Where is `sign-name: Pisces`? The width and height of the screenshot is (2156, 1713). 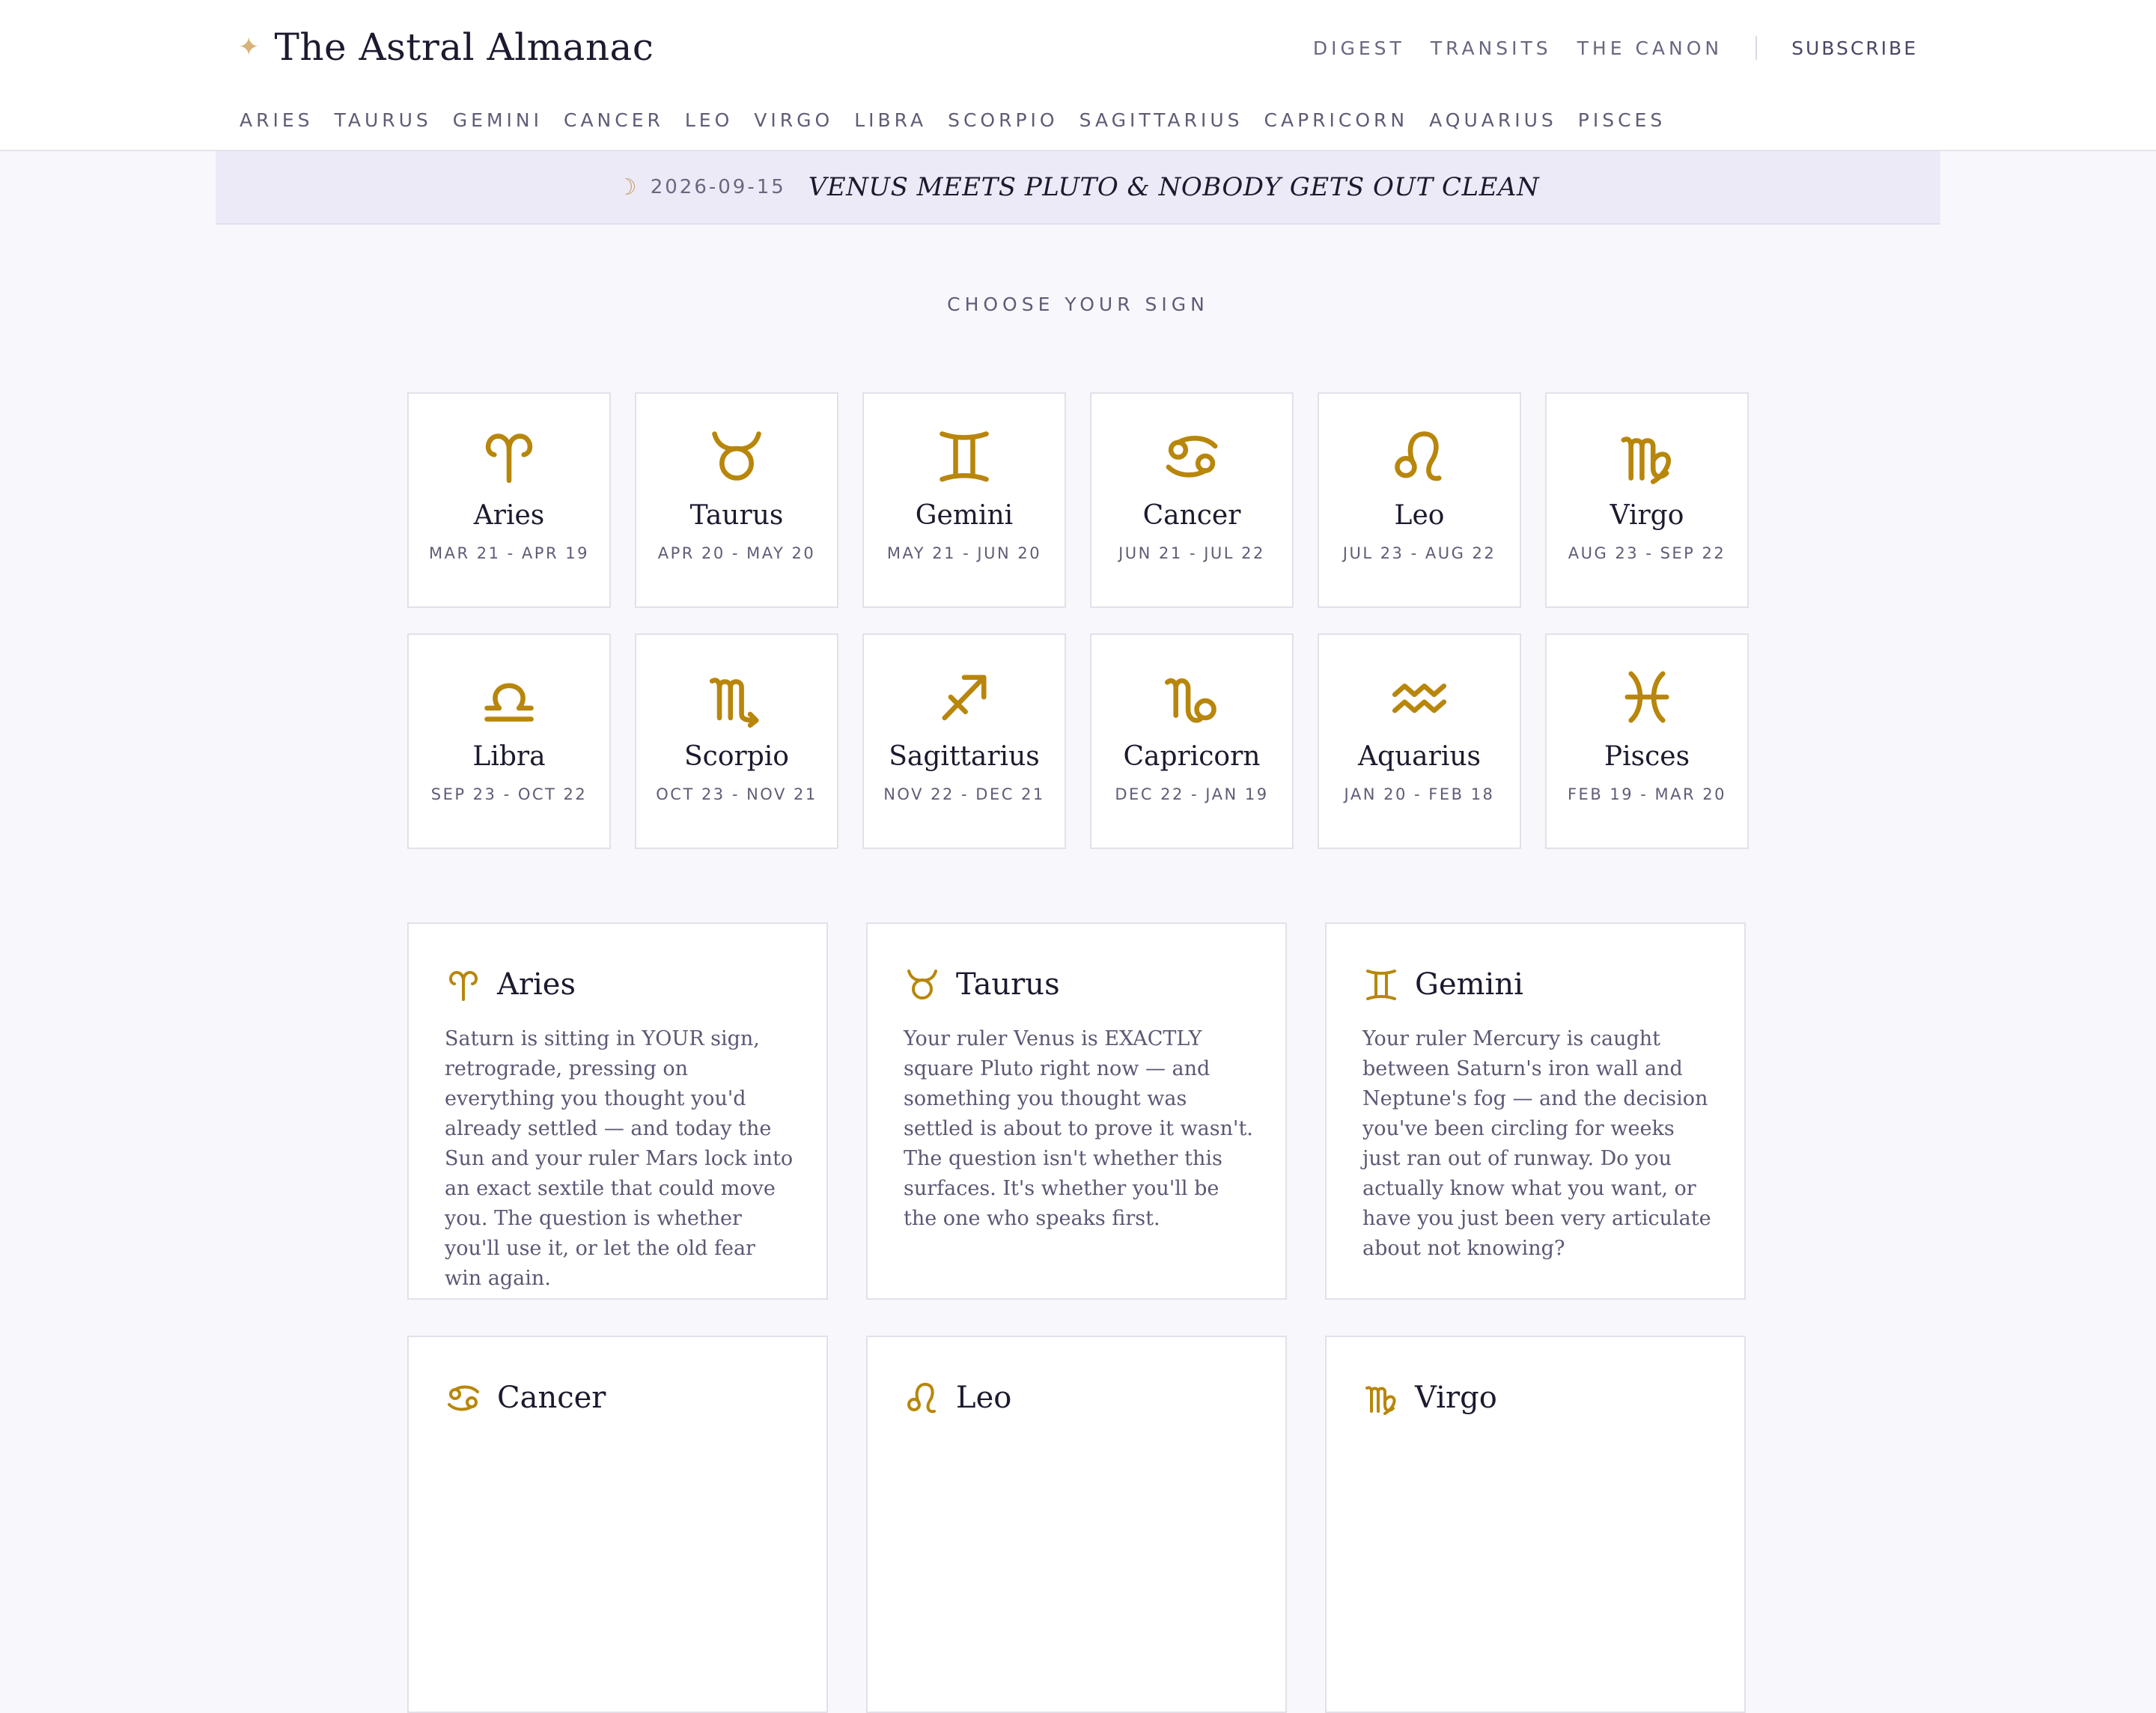 sign-name: Pisces is located at coordinates (1647, 756).